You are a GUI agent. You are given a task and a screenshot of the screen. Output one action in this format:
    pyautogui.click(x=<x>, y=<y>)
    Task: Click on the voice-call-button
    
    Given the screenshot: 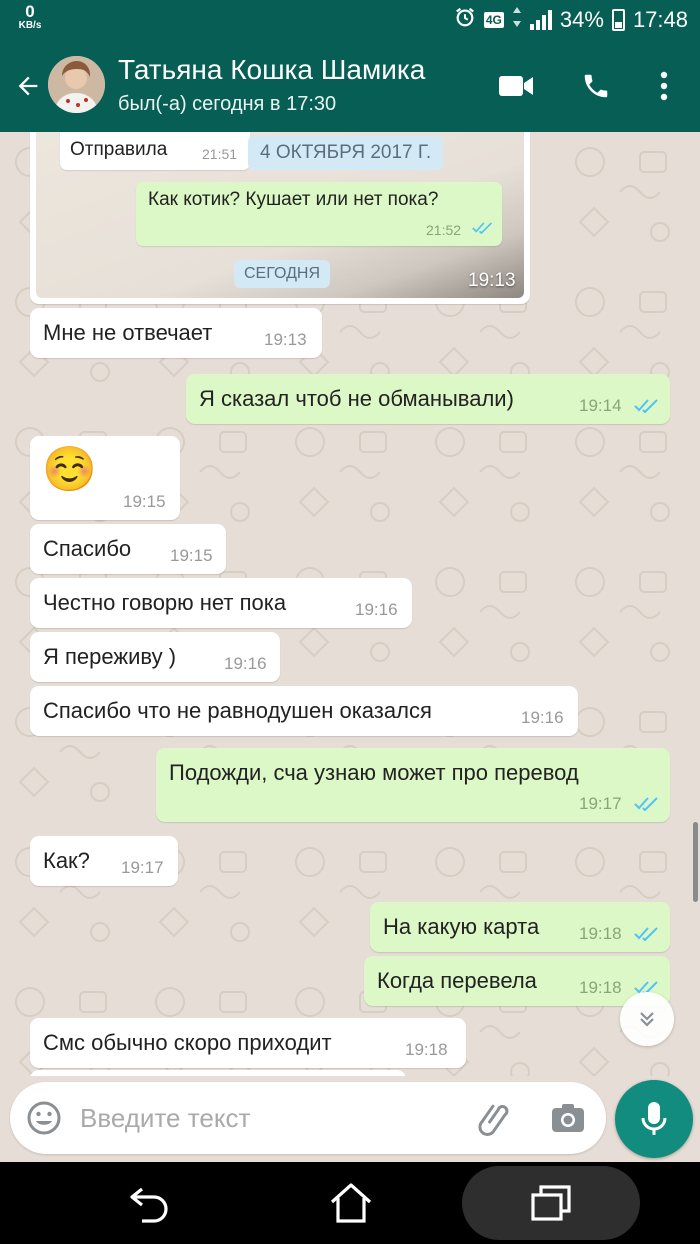 What is the action you would take?
    pyautogui.click(x=596, y=86)
    